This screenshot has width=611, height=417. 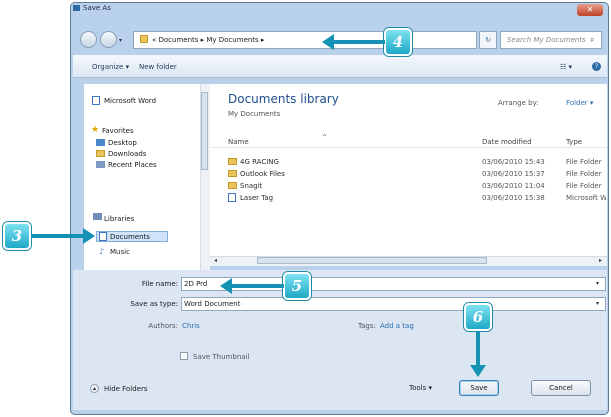 I want to click on library-title: Documents library, so click(x=283, y=99).